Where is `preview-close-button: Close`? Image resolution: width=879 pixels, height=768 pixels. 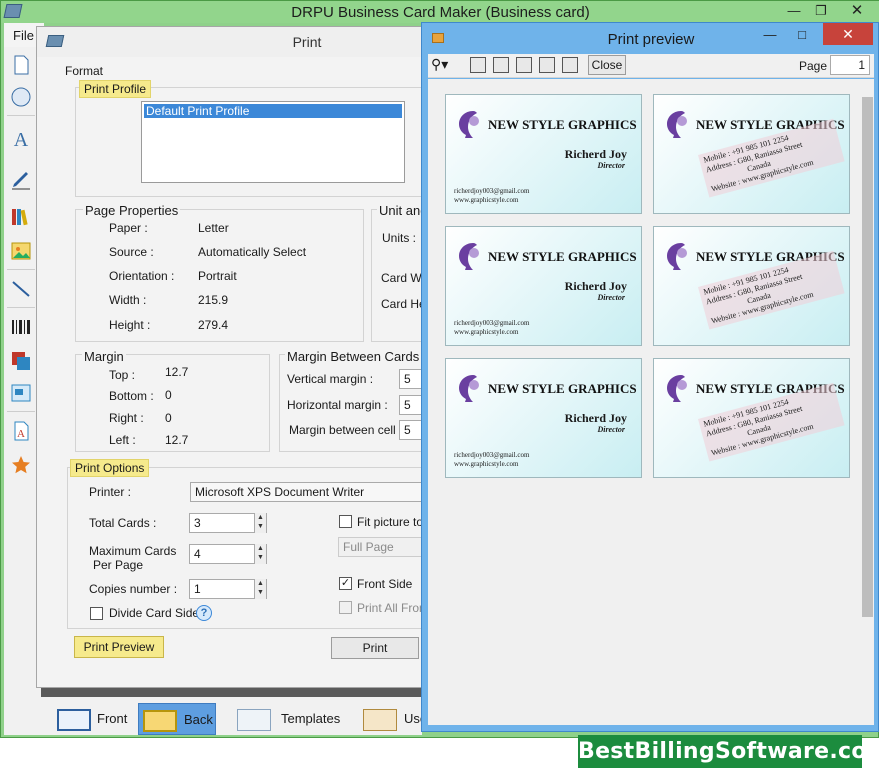 preview-close-button: Close is located at coordinates (607, 65).